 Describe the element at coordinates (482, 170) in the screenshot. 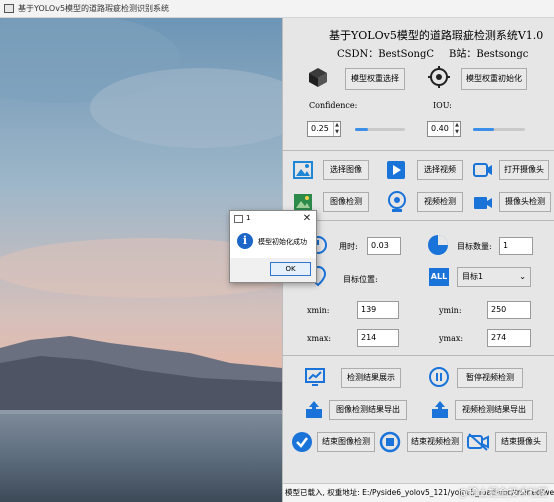

I see `camera-icon` at that location.